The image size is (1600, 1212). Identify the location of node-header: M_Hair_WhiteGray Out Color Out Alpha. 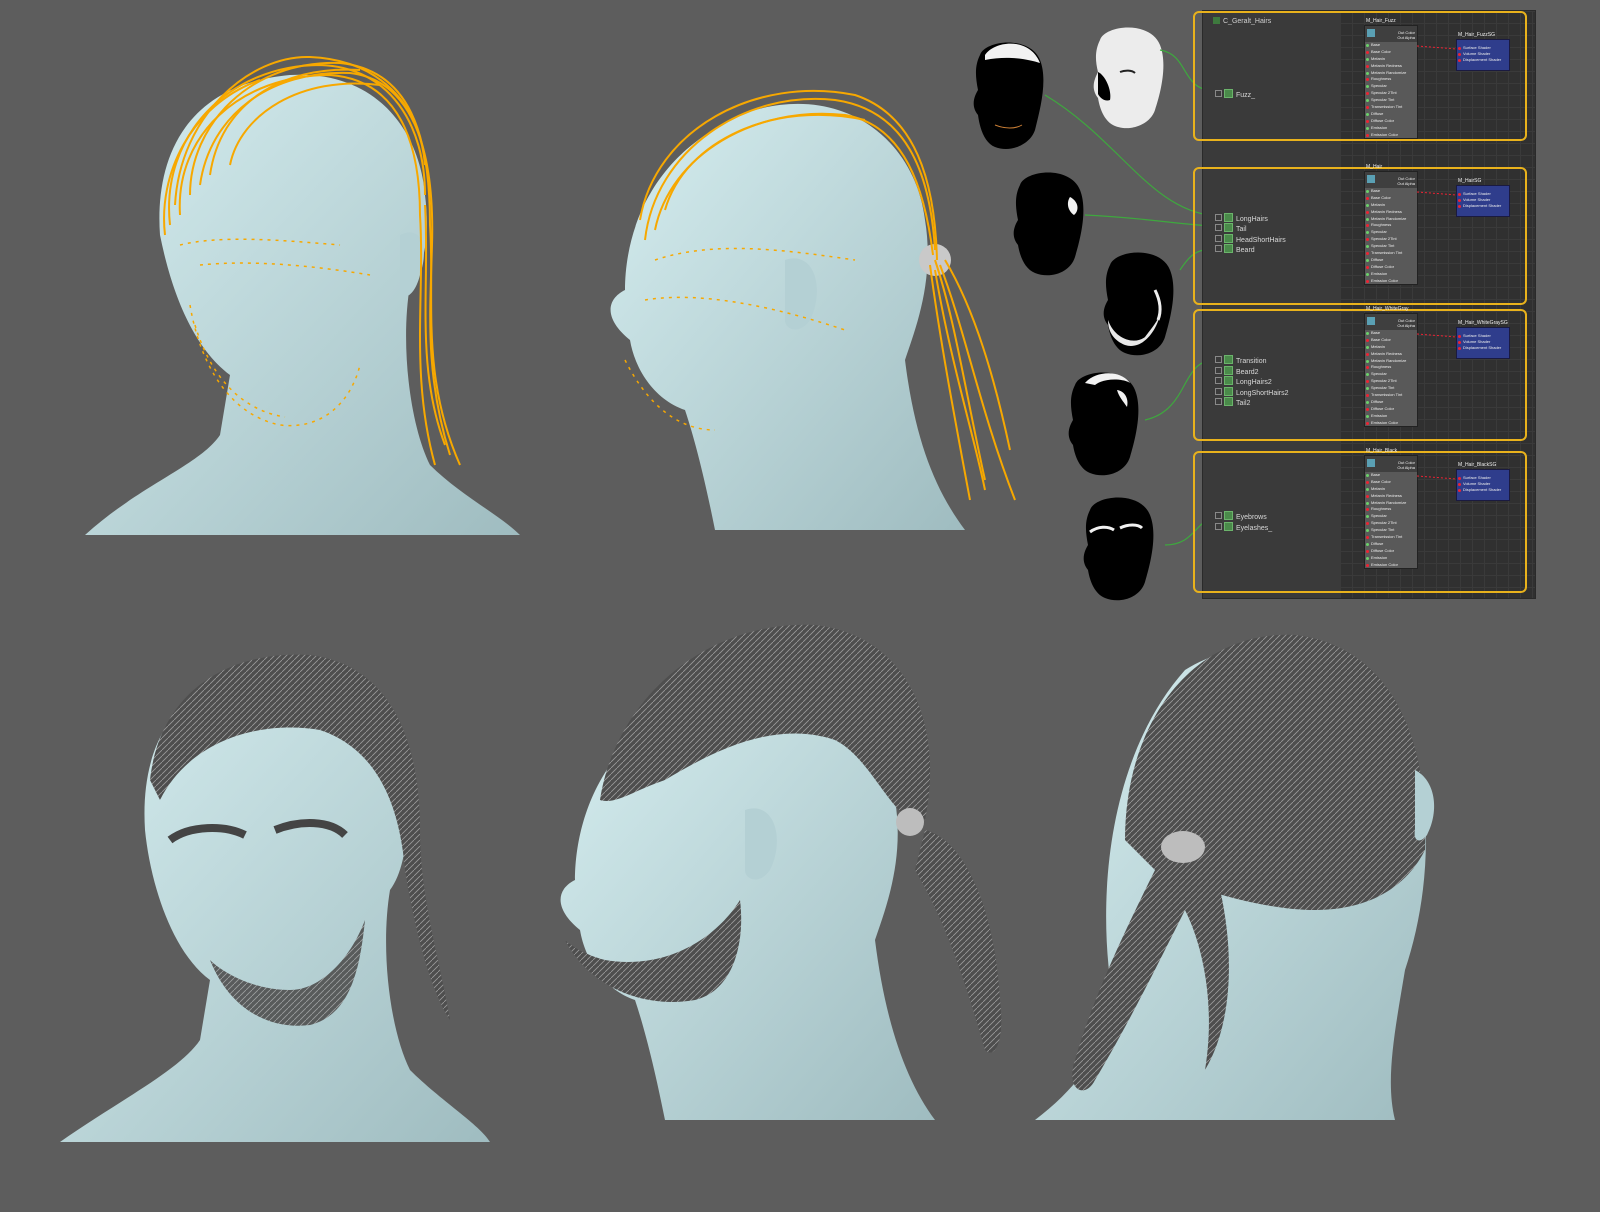
(1391, 318).